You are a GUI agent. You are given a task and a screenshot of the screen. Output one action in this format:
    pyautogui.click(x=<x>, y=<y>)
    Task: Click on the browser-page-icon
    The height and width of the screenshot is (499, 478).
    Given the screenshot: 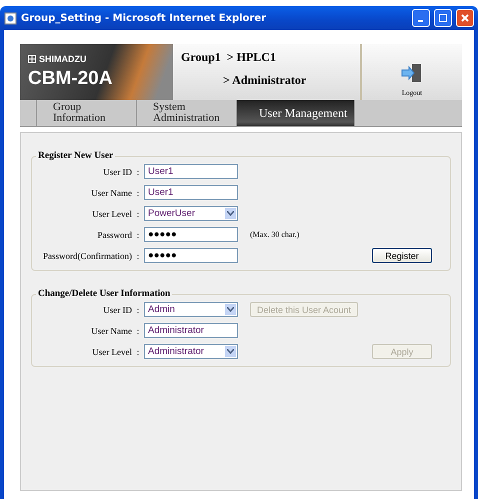 What is the action you would take?
    pyautogui.click(x=10, y=18)
    